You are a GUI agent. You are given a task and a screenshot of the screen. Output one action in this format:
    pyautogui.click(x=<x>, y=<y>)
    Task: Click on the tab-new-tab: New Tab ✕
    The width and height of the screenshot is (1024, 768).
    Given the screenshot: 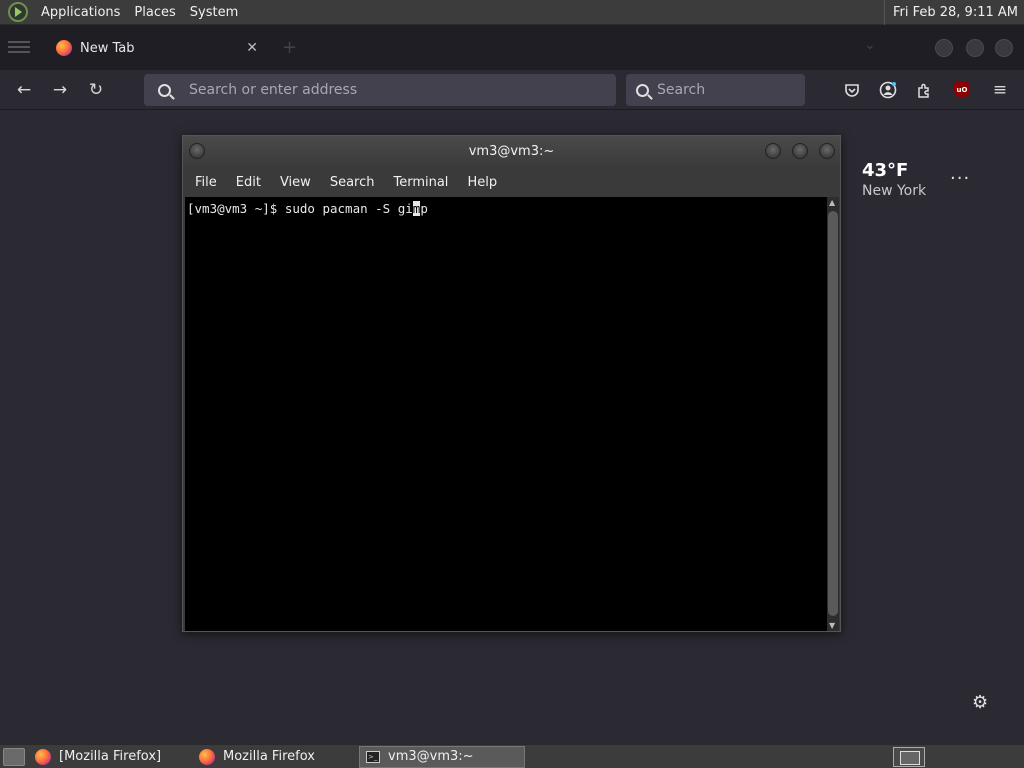 What is the action you would take?
    pyautogui.click(x=157, y=48)
    